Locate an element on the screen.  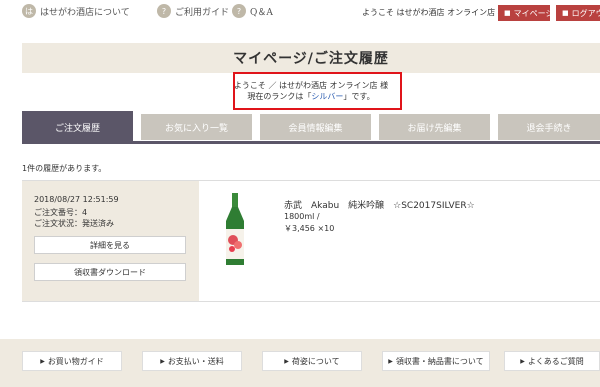
tab-withdraw: 退会手続き is located at coordinates (549, 127).